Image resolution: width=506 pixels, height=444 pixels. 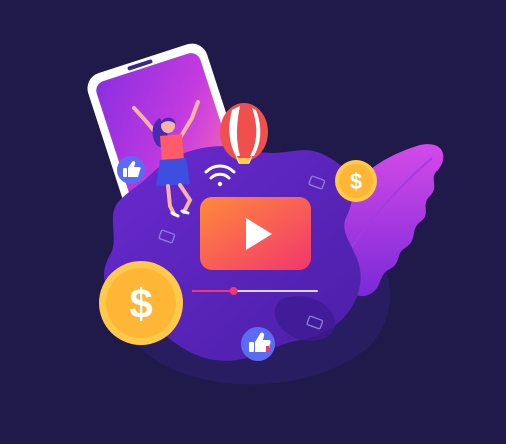 I want to click on large-coin-symbol: $, so click(x=140, y=303).